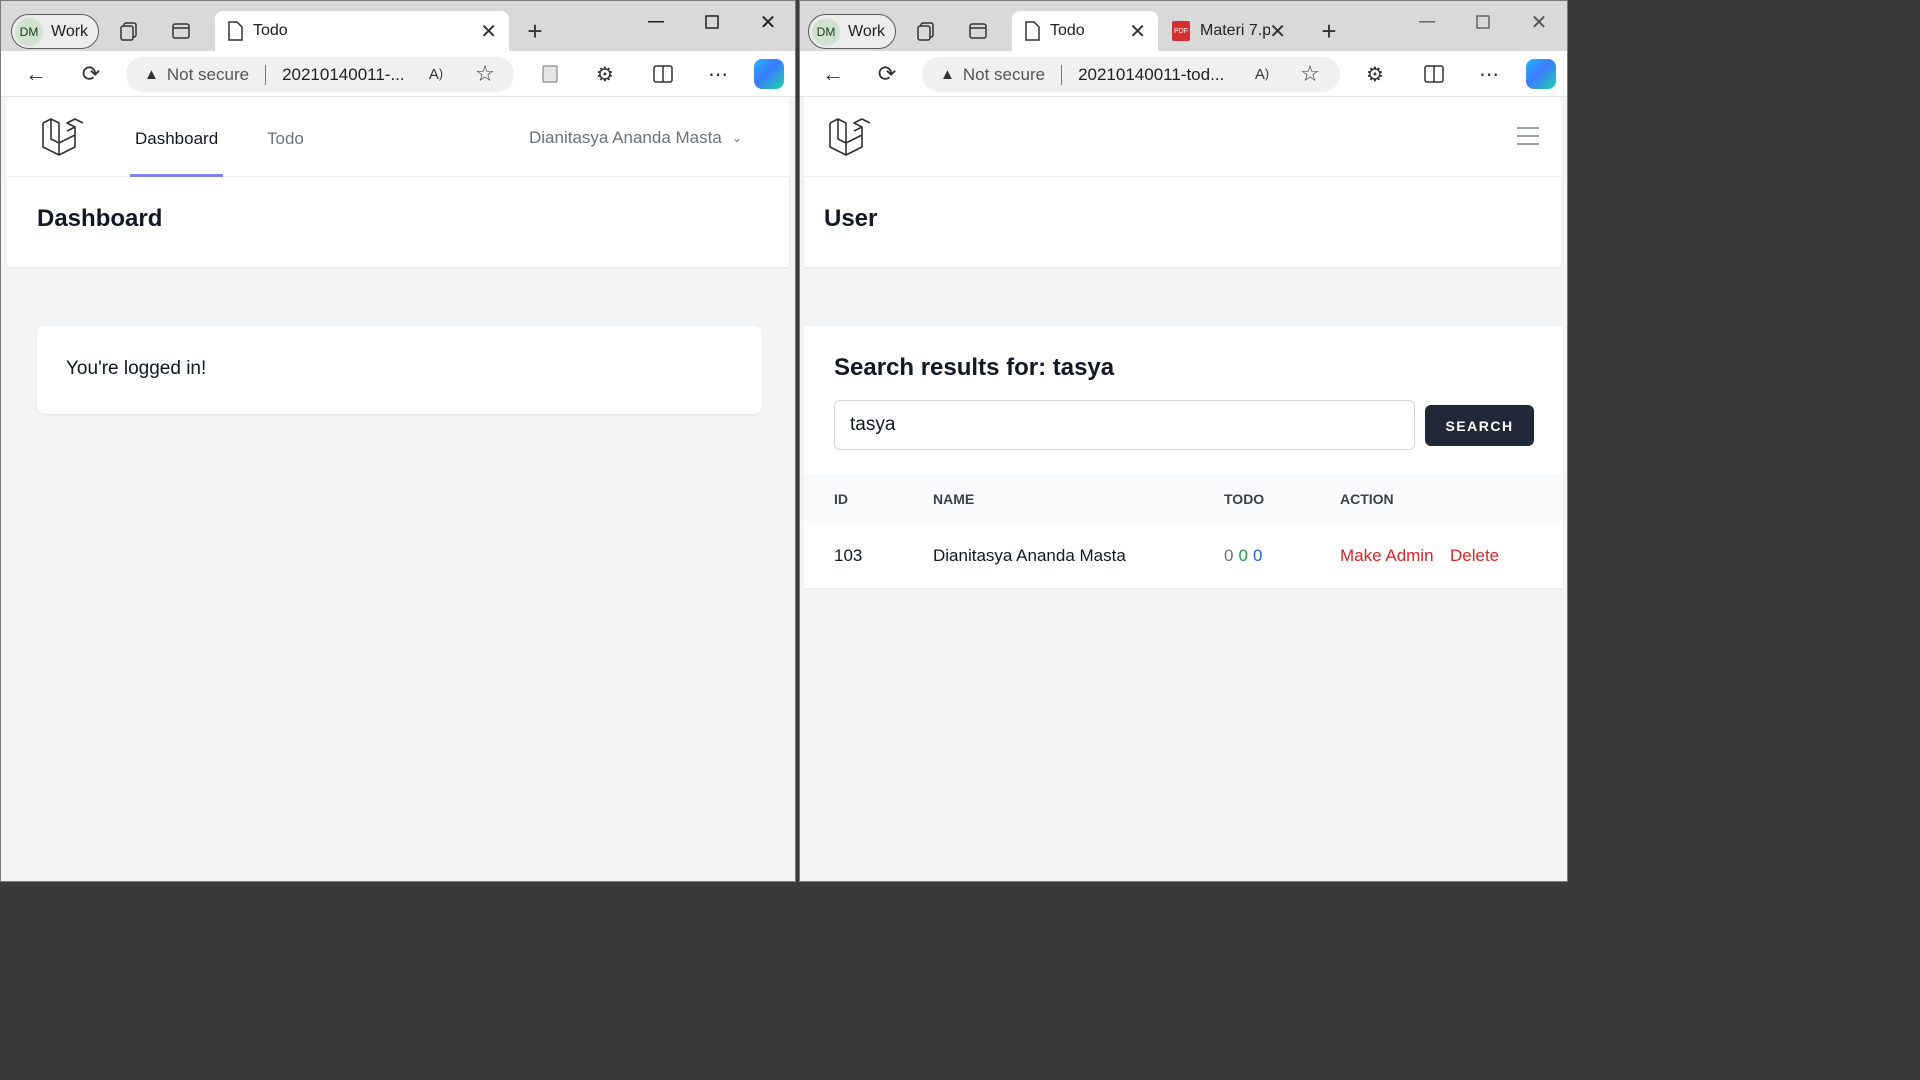 This screenshot has height=1080, width=1920. I want to click on pdf-icon: PDF, so click(1181, 31).